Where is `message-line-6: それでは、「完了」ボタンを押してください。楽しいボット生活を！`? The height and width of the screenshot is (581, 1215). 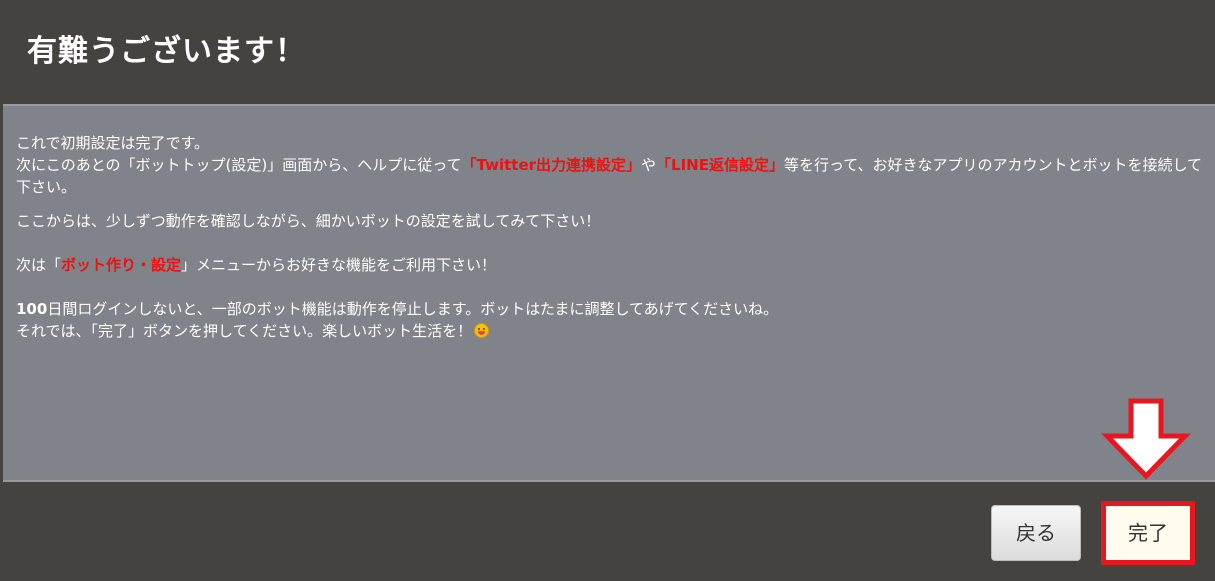
message-line-6: それでは、「完了」ボタンを押してください。楽しいボット生活を！ is located at coordinates (611, 331).